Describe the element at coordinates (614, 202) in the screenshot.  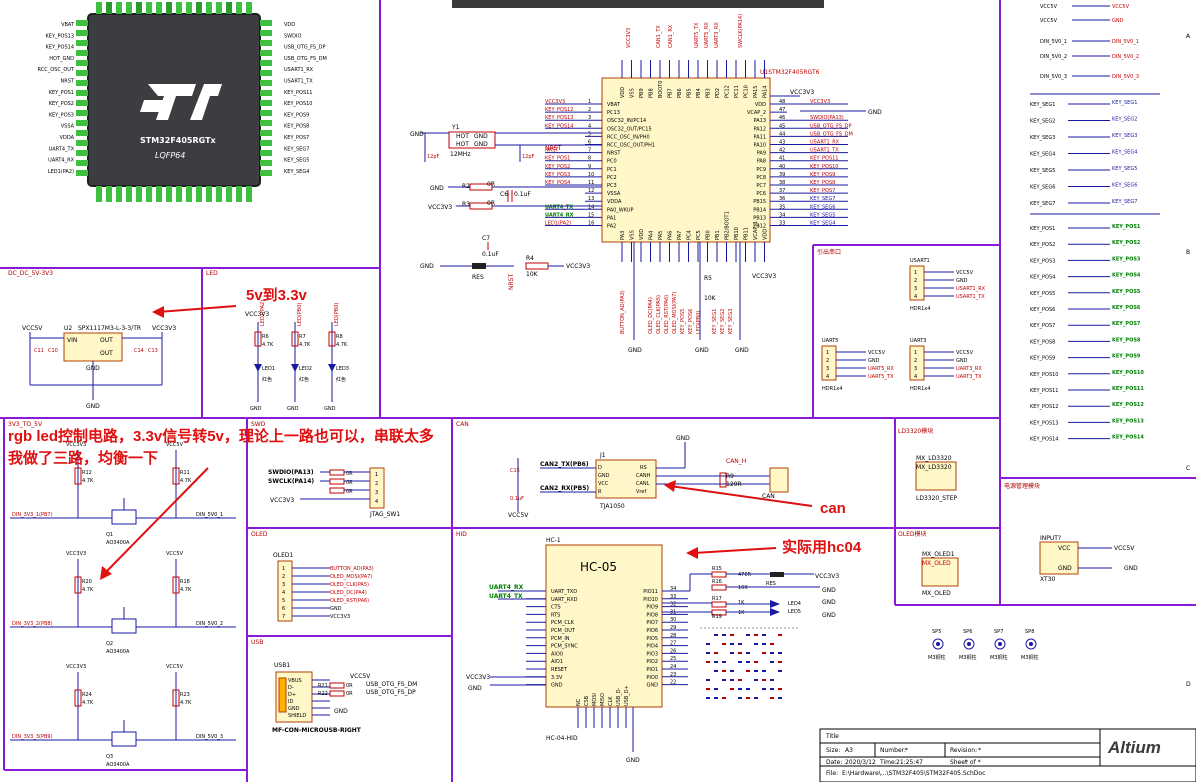
I see `mcu-pin-name: VDDA` at that location.